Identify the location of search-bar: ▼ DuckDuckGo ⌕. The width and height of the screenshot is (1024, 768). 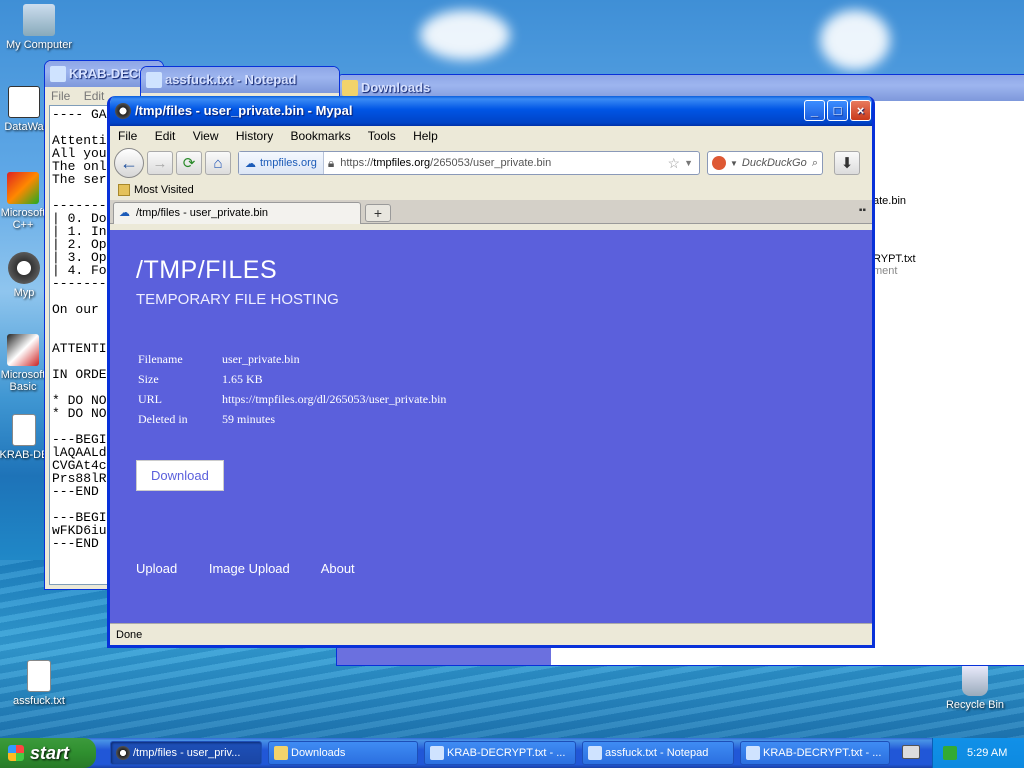
(765, 163).